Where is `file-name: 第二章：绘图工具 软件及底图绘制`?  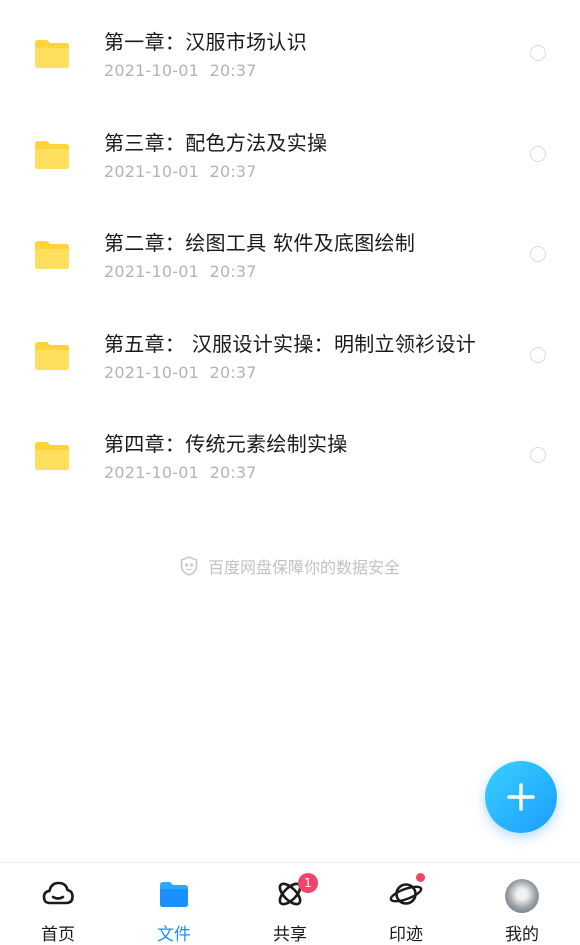 file-name: 第二章：绘图工具 软件及底图绘制 is located at coordinates (260, 243).